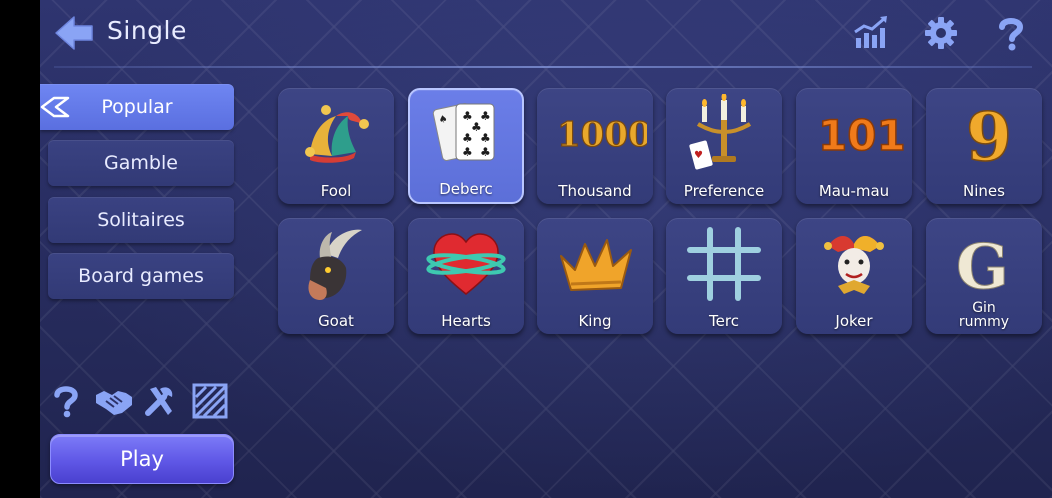 The width and height of the screenshot is (1052, 498). I want to click on jester-hat-icon, so click(337, 134).